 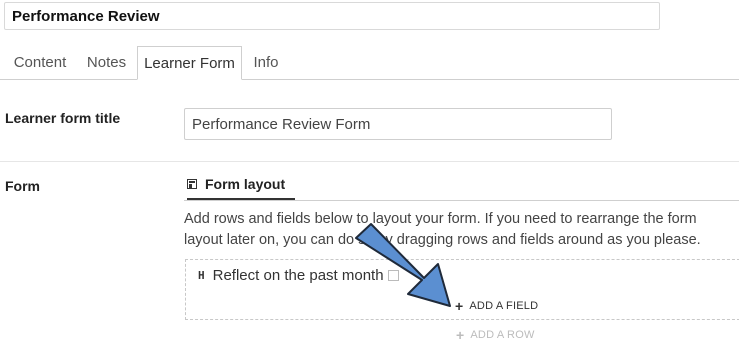 What do you see at coordinates (398, 124) in the screenshot?
I see `learner-form-title-input` at bounding box center [398, 124].